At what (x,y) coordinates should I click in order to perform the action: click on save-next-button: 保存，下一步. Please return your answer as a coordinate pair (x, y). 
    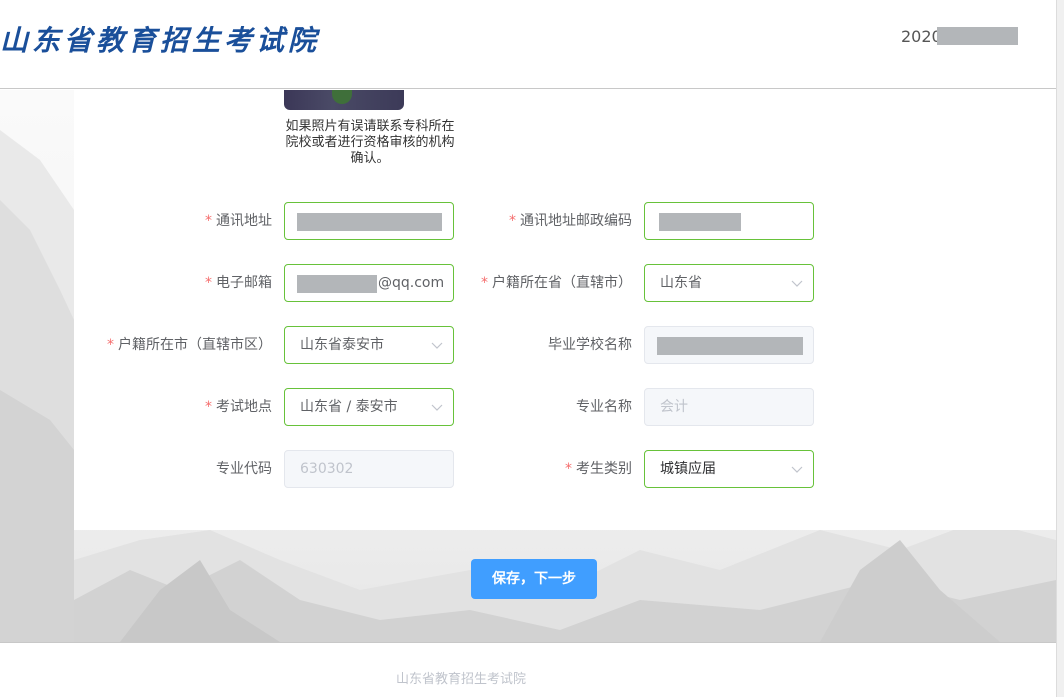
    Looking at the image, I should click on (534, 579).